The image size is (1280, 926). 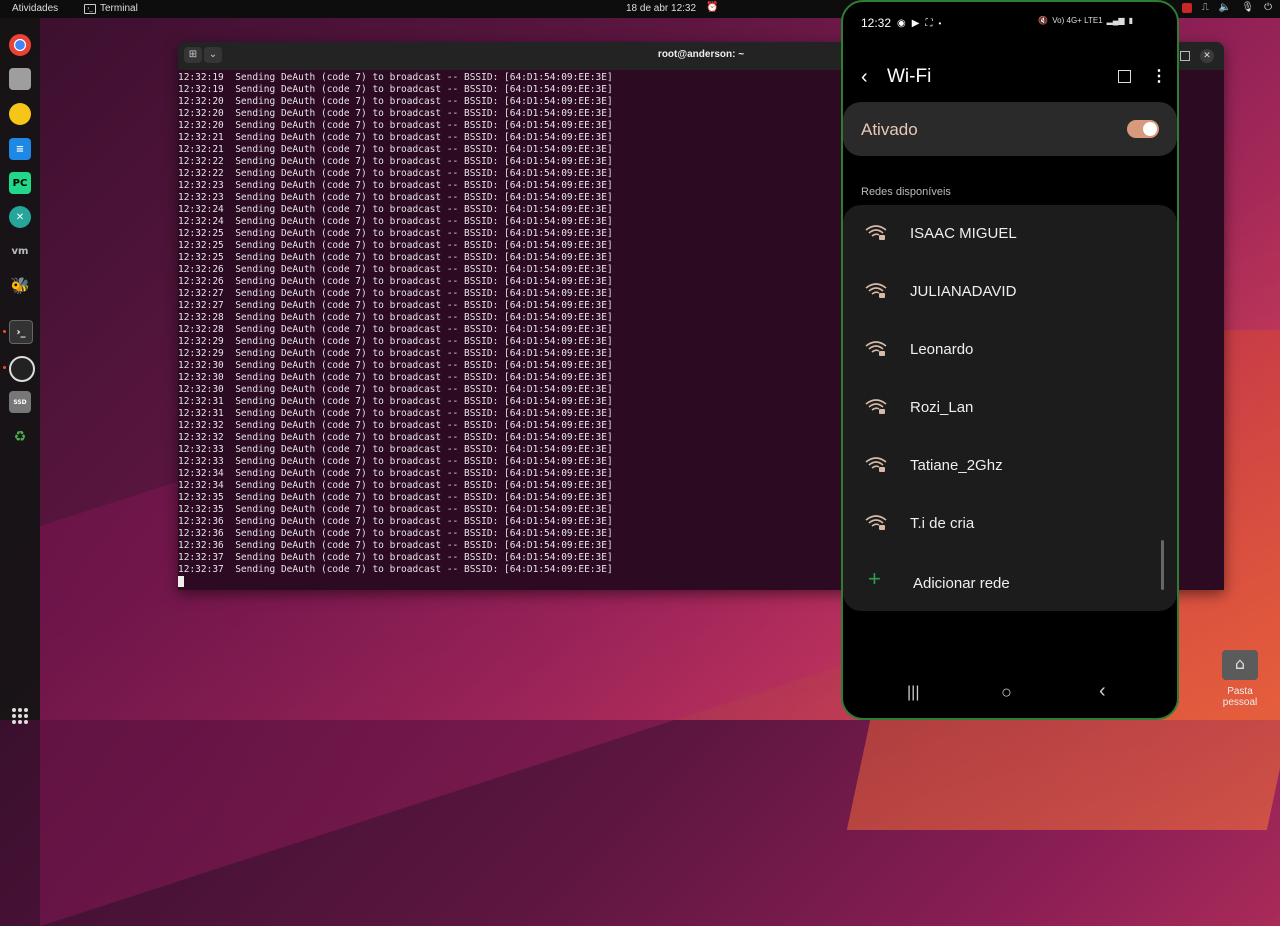 I want to click on network-name: Tatiane_2Ghz, so click(x=956, y=465).